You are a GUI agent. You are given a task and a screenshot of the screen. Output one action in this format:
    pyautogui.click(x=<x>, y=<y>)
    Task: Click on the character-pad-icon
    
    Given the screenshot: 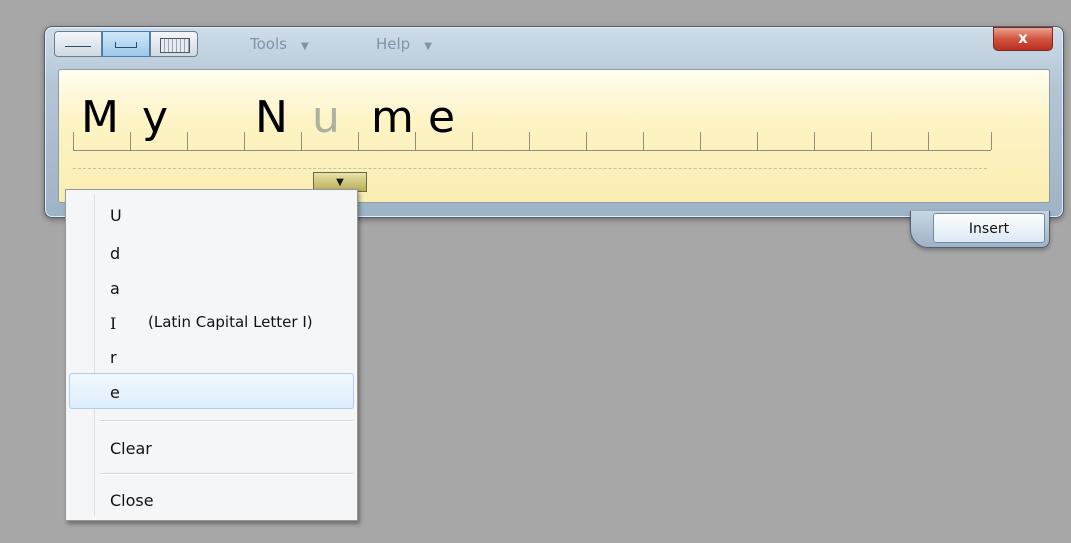 What is the action you would take?
    pyautogui.click(x=126, y=45)
    